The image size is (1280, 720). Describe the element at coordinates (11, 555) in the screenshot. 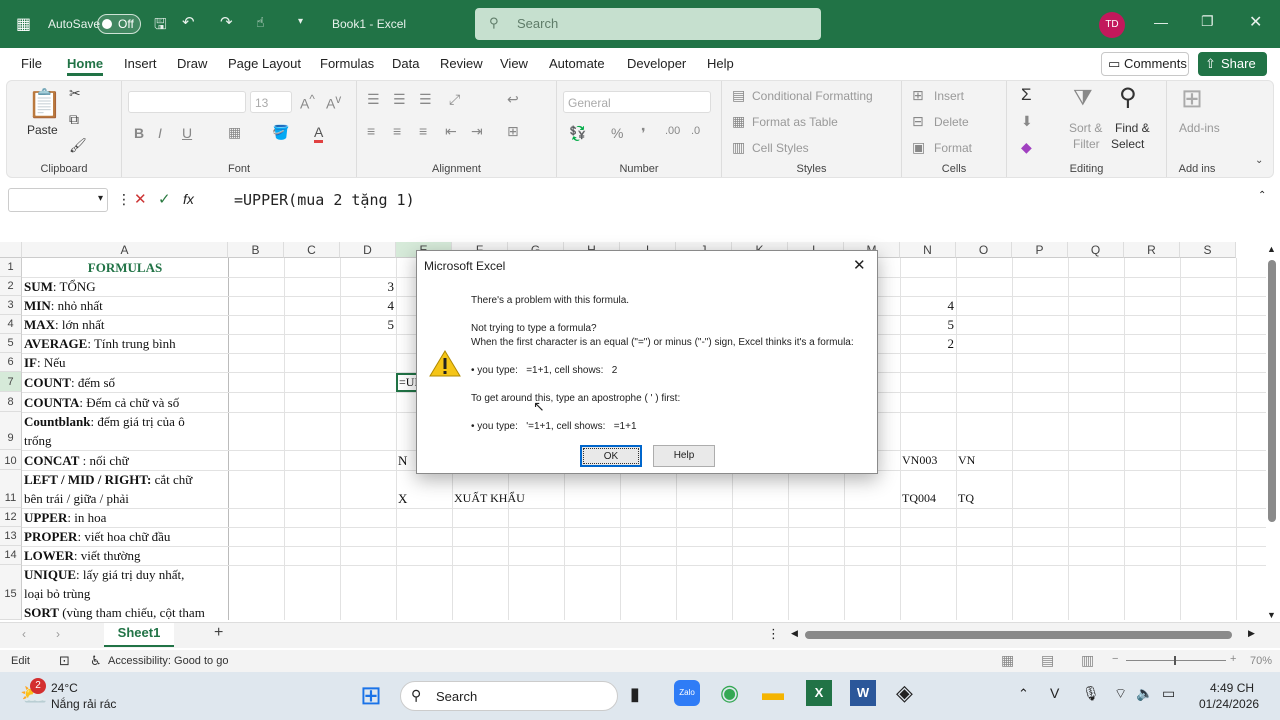

I see `row-header-14: 14` at that location.